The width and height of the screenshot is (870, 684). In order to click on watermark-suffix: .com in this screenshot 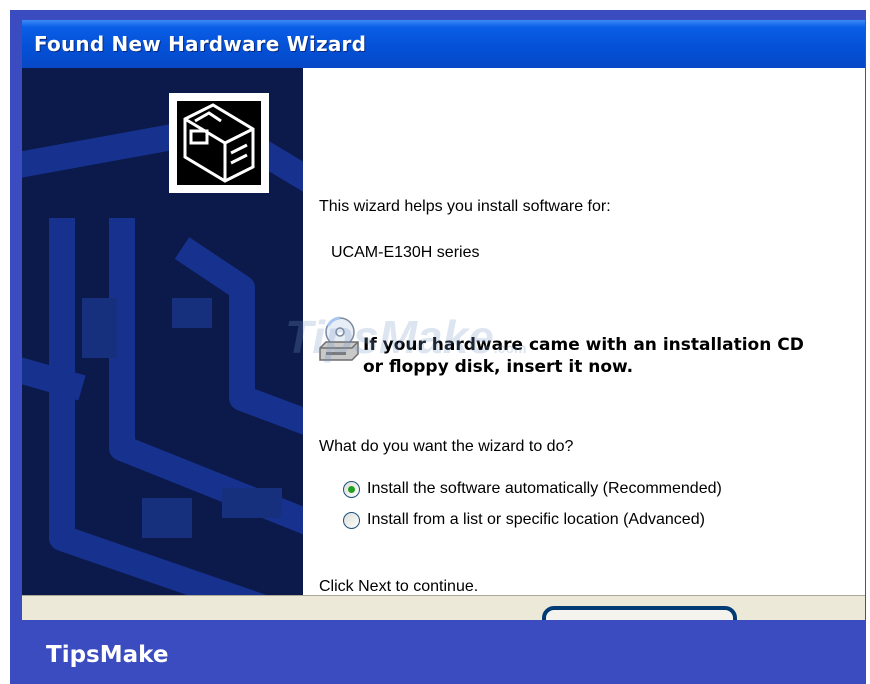, I will do `click(510, 348)`.